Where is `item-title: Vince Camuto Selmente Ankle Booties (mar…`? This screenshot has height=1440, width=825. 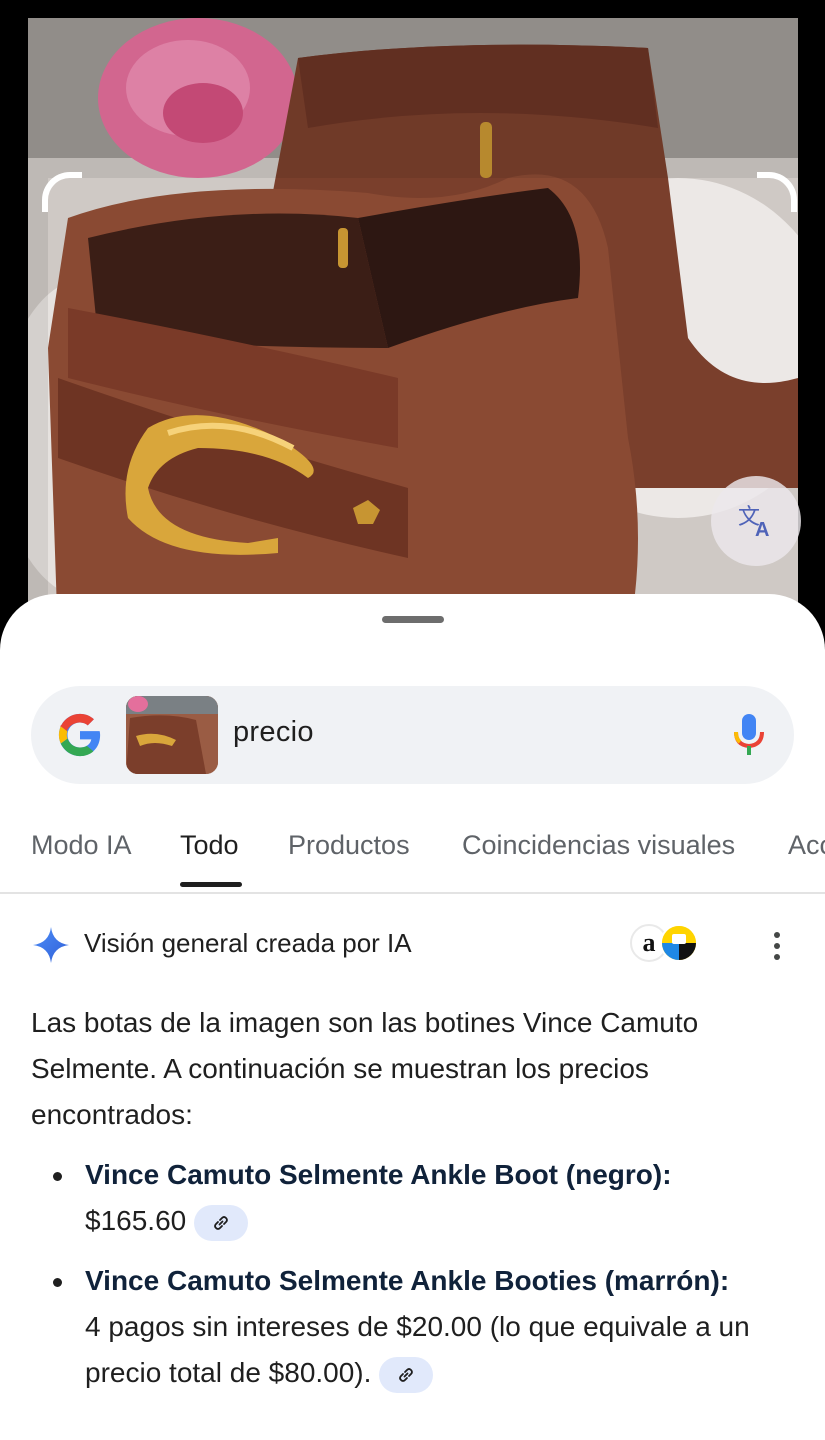
item-title: Vince Camuto Selmente Ankle Booties (mar… is located at coordinates (407, 1280).